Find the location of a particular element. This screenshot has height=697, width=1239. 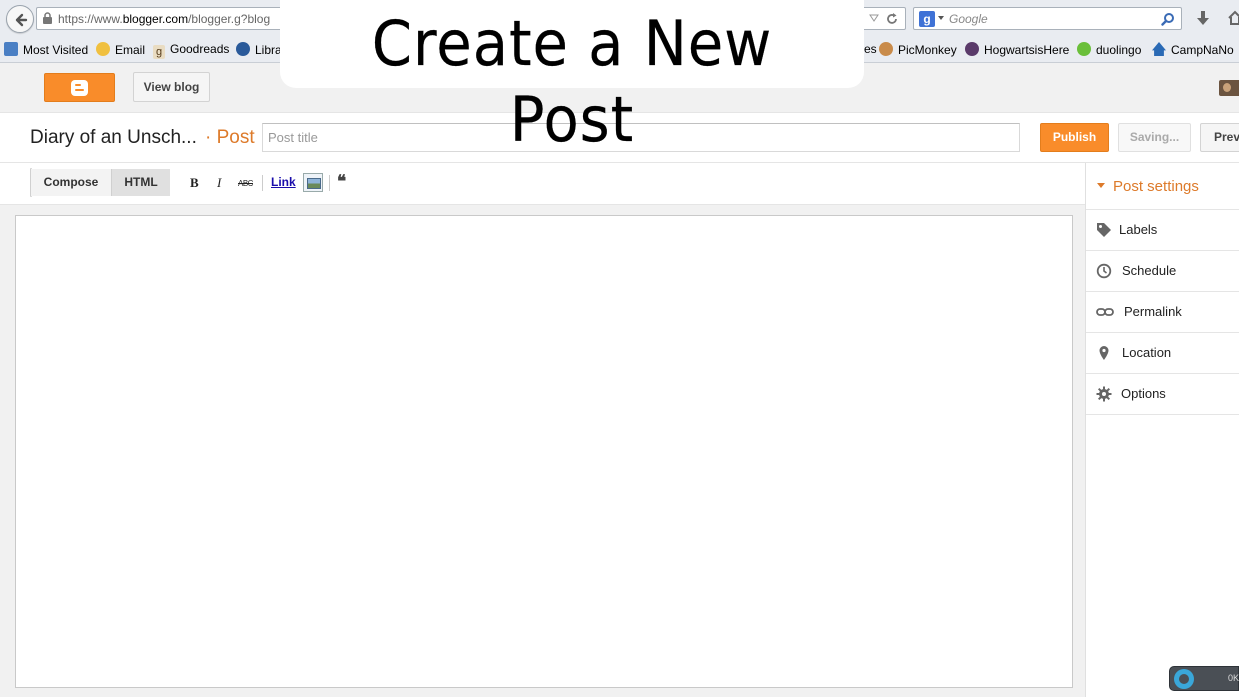

blogger-logo-button is located at coordinates (79, 87).